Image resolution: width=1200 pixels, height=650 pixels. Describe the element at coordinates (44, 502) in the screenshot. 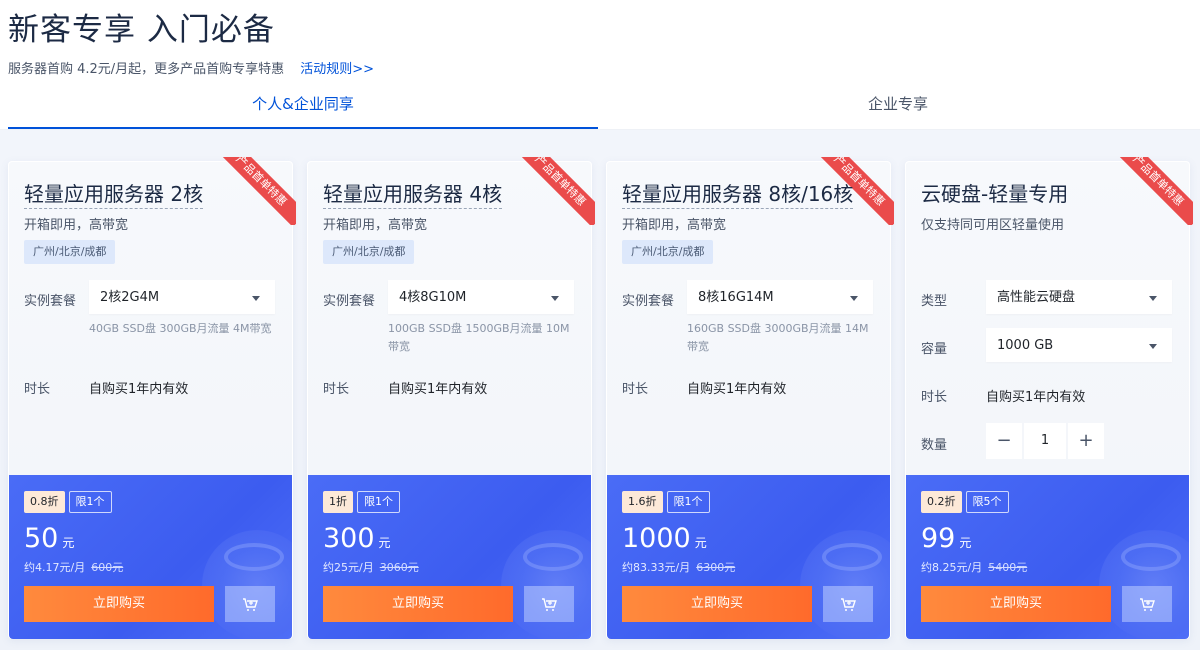

I see `discount-badge: 0.8折` at that location.